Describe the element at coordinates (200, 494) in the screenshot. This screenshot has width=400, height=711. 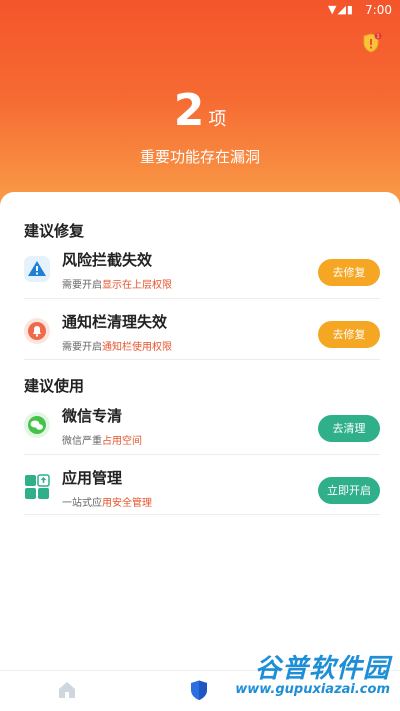
I see `list-item-app-manage: 应用管理 一站式应用安全管理 立即开启` at that location.